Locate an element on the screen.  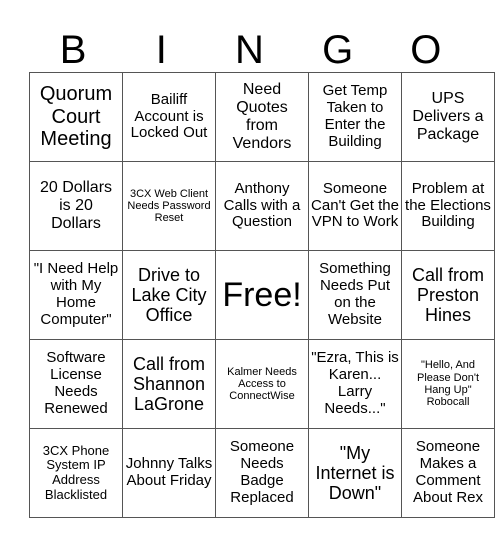
bingo-cell: Someone Needs Badge Replaced is located at coordinates (262, 473).